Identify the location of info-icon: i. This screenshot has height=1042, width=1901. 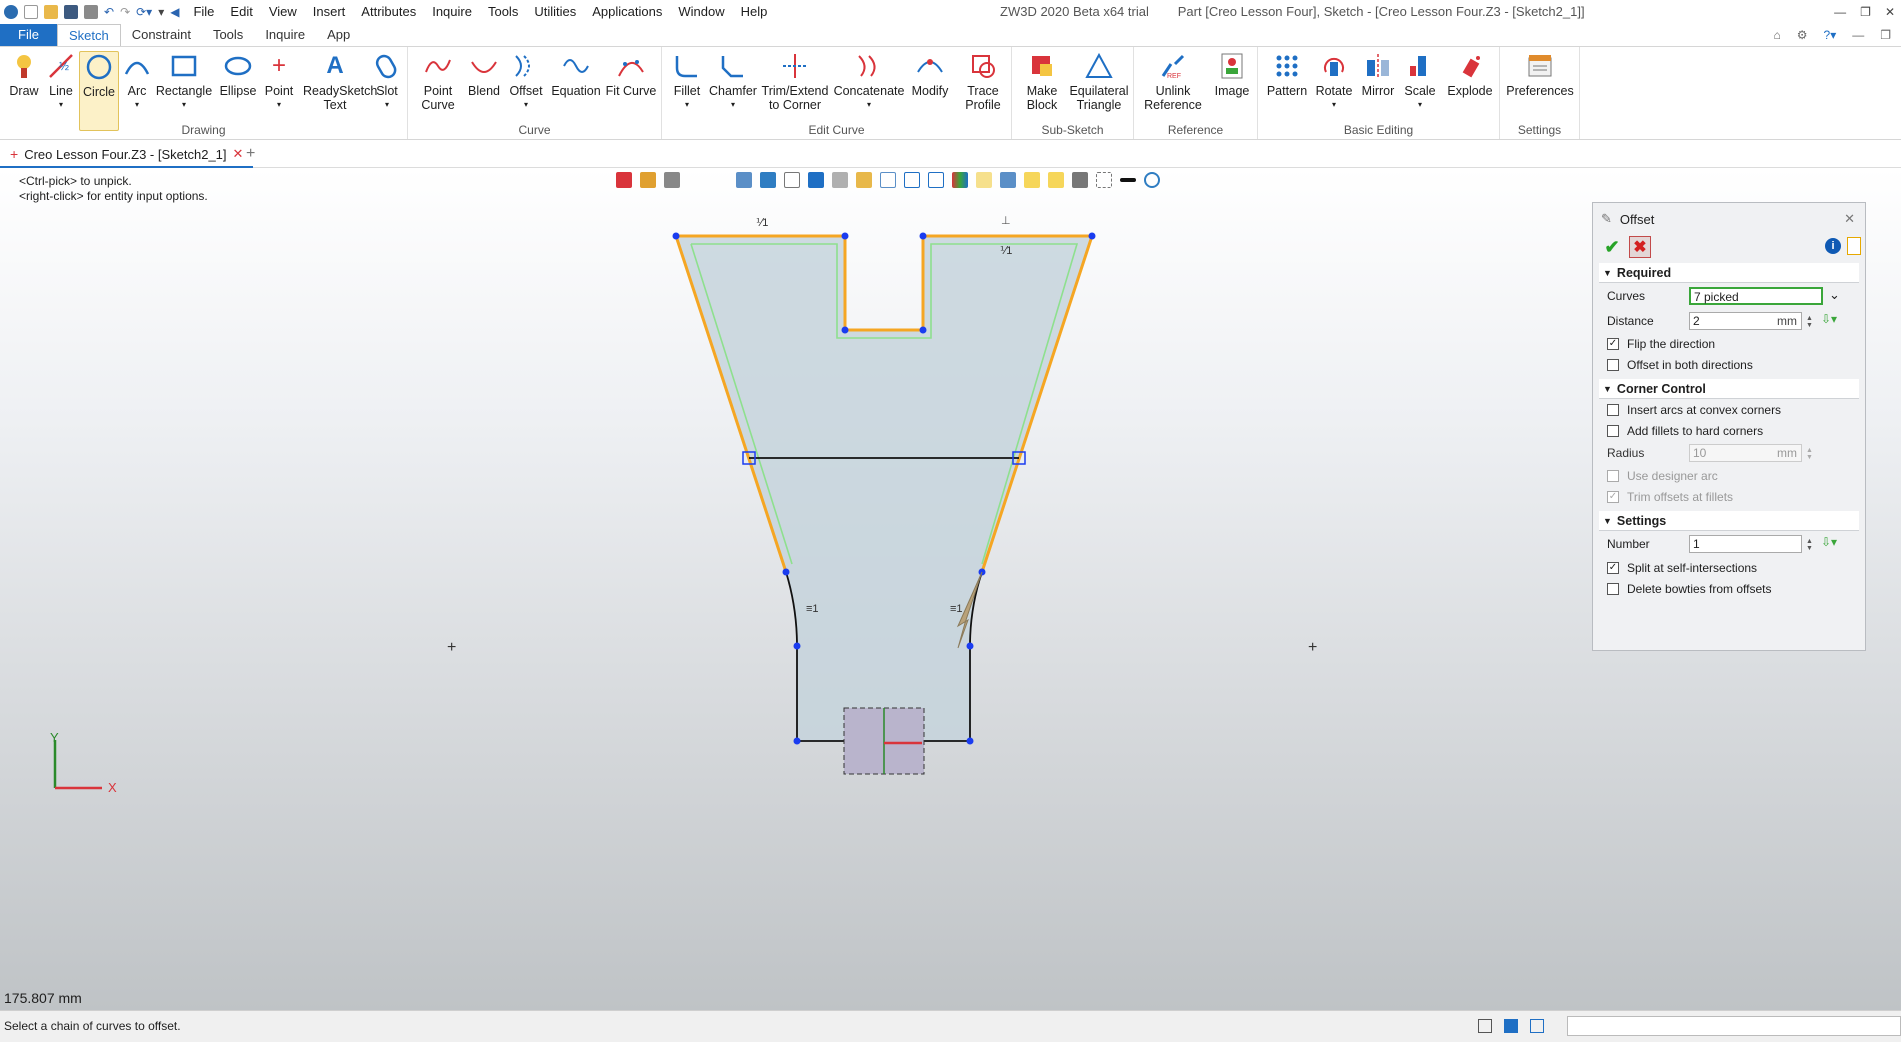
(1833, 246).